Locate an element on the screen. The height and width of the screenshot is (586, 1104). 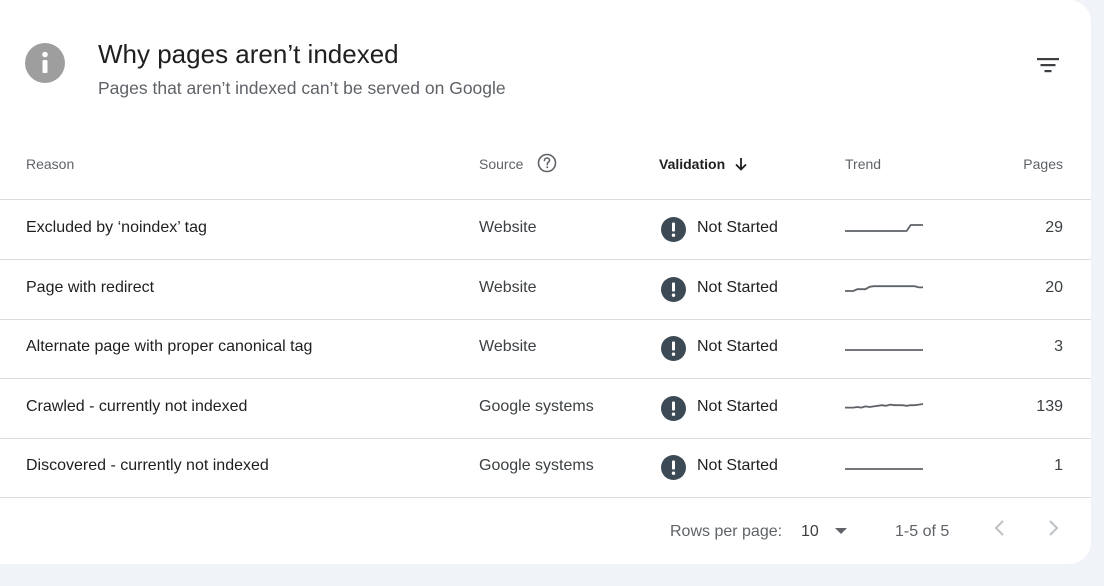
column-header-reason: Reason is located at coordinates (50, 164).